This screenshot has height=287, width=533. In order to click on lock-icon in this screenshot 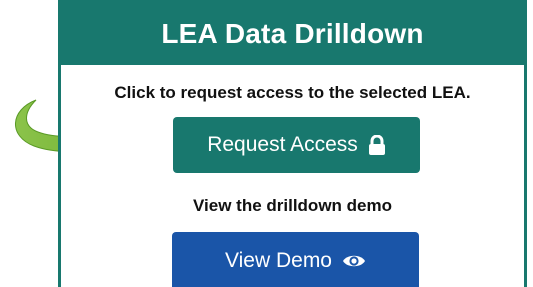, I will do `click(377, 145)`.